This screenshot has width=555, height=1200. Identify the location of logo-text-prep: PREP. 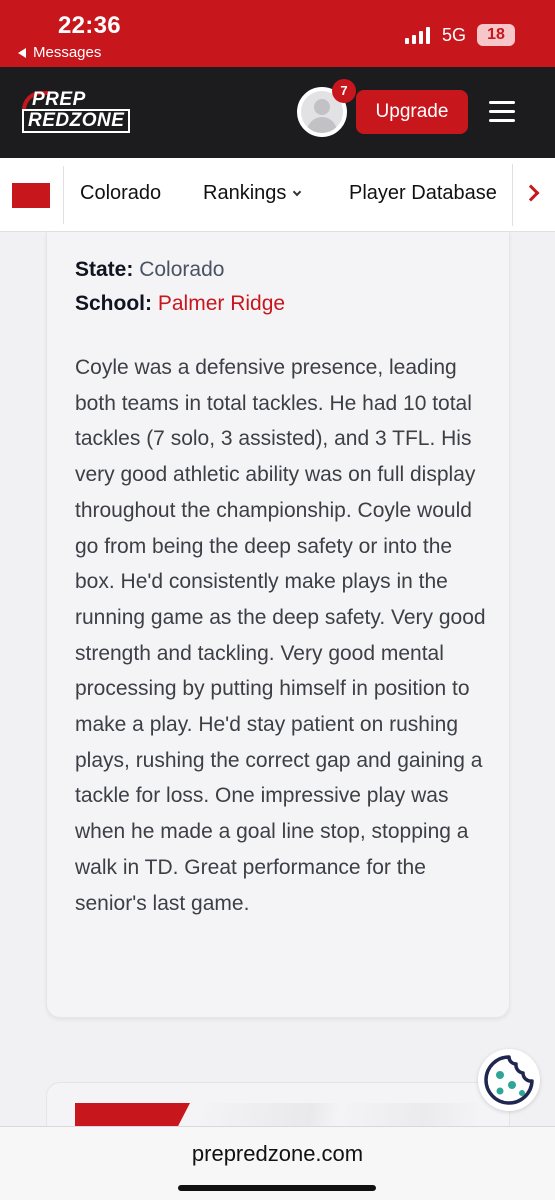
(59, 99).